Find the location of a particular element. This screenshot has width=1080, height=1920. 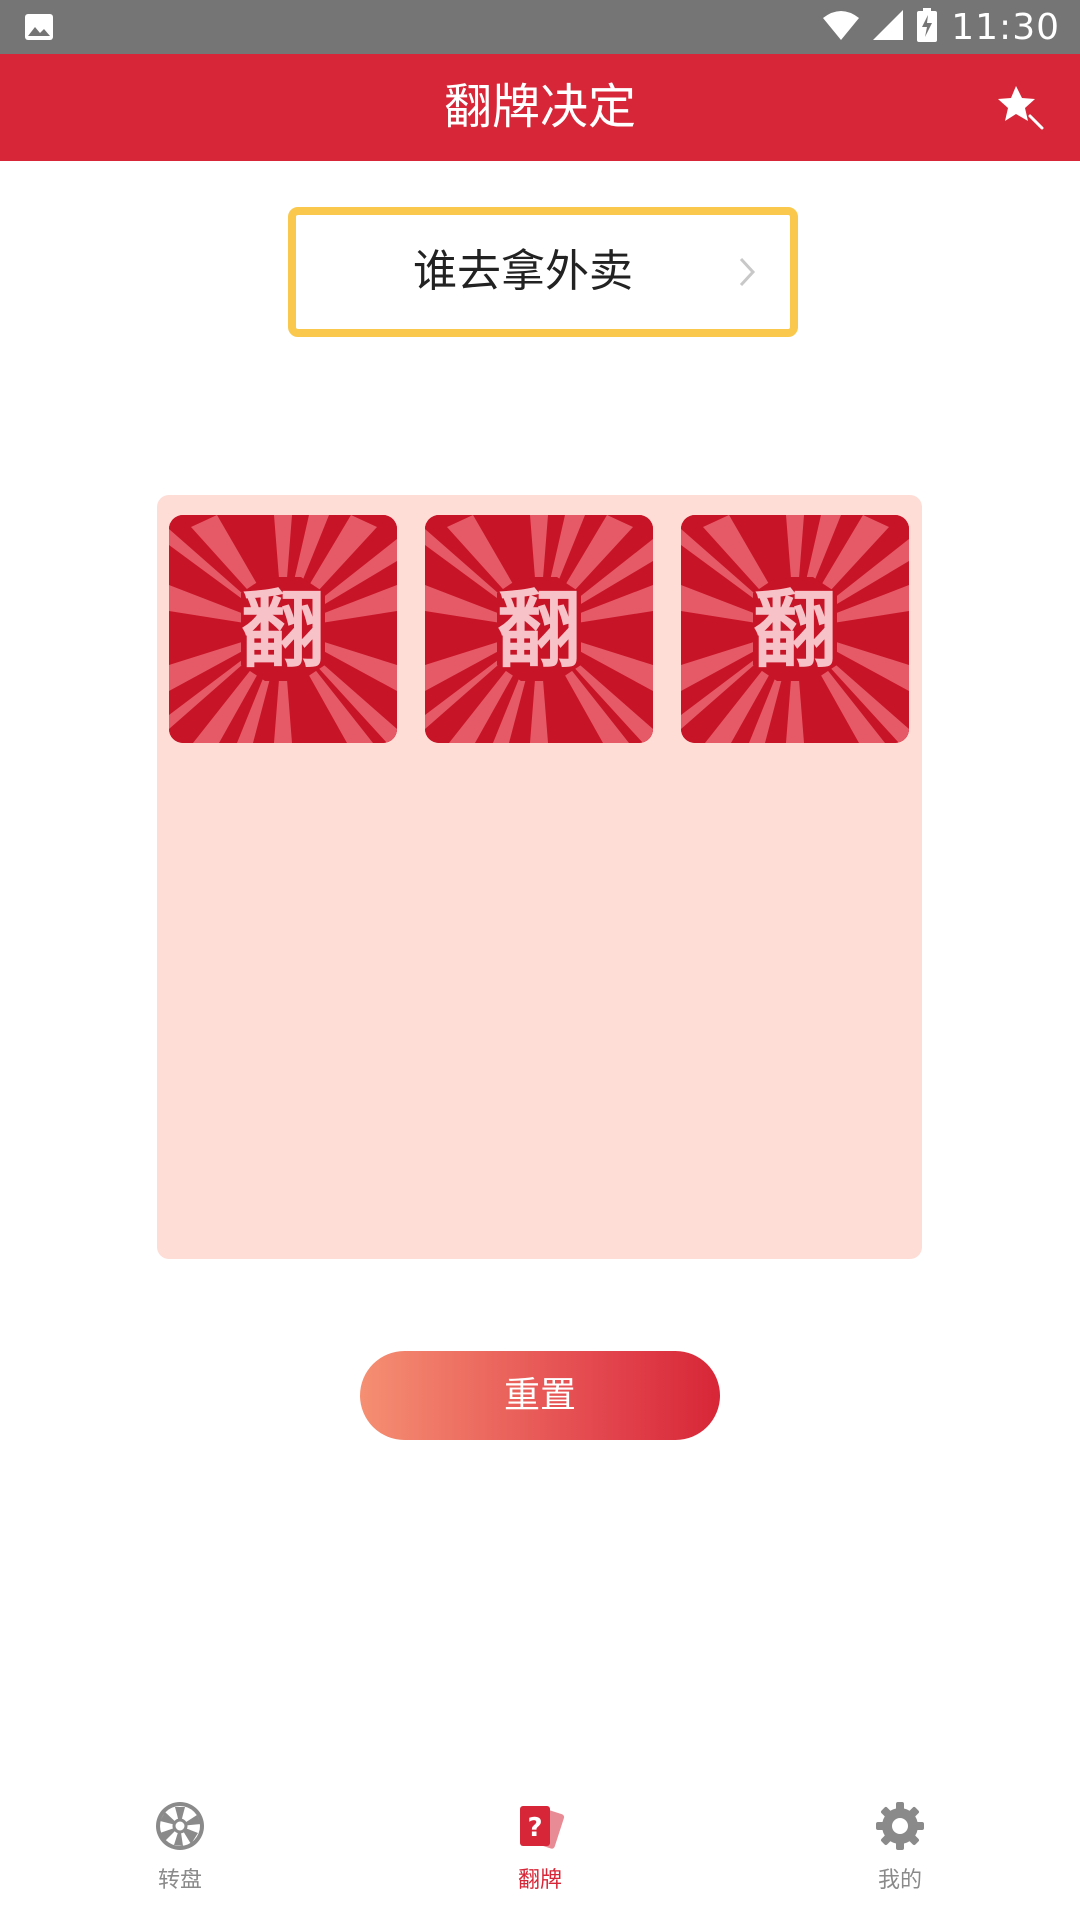

app-bar: 翻牌决定 is located at coordinates (540, 107).